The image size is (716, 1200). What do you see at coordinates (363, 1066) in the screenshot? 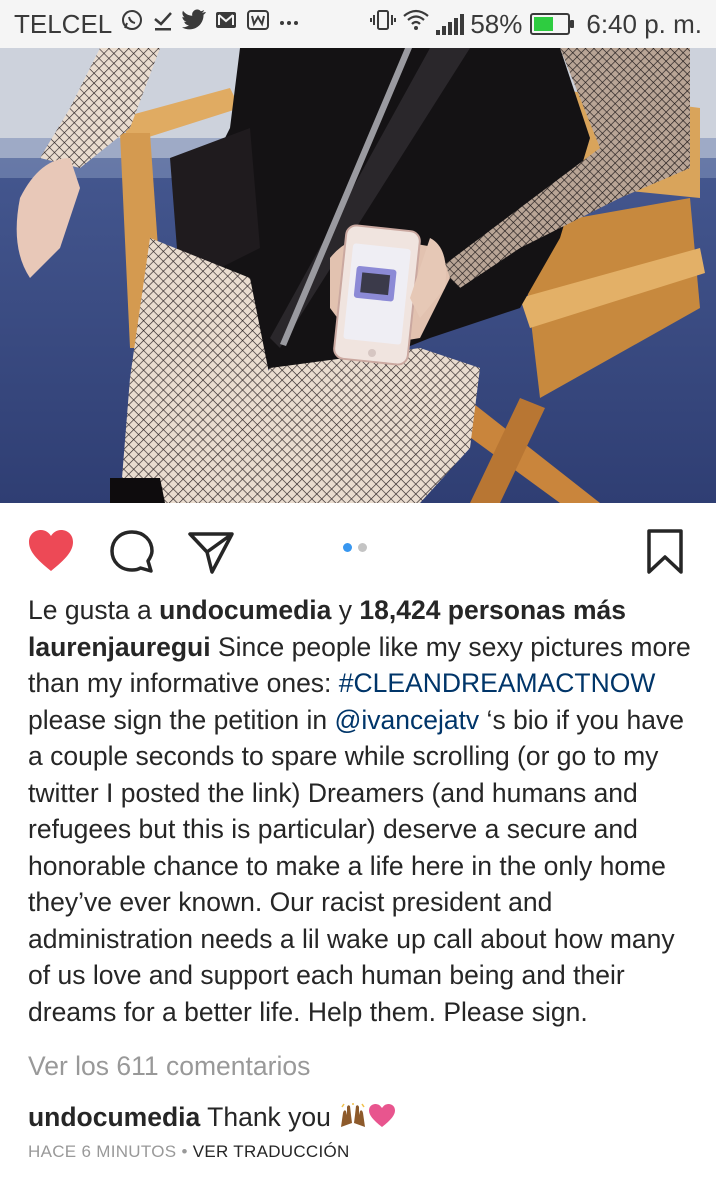
I see `view-all-comments-link: Ver los 611 comentarios` at bounding box center [363, 1066].